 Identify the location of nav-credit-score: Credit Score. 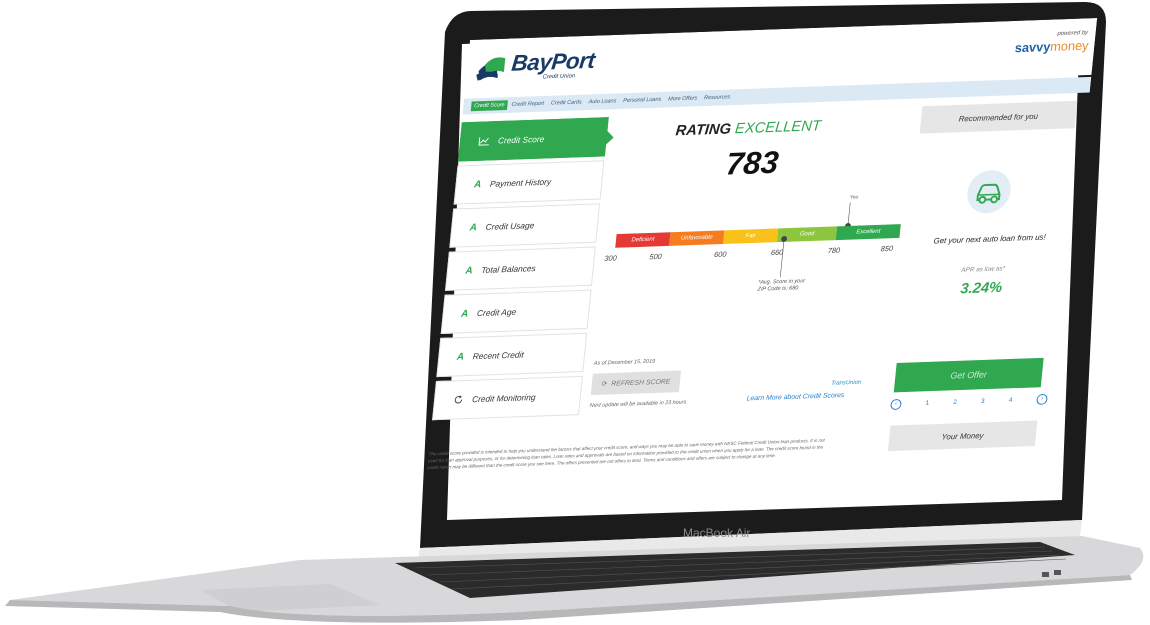
(489, 106).